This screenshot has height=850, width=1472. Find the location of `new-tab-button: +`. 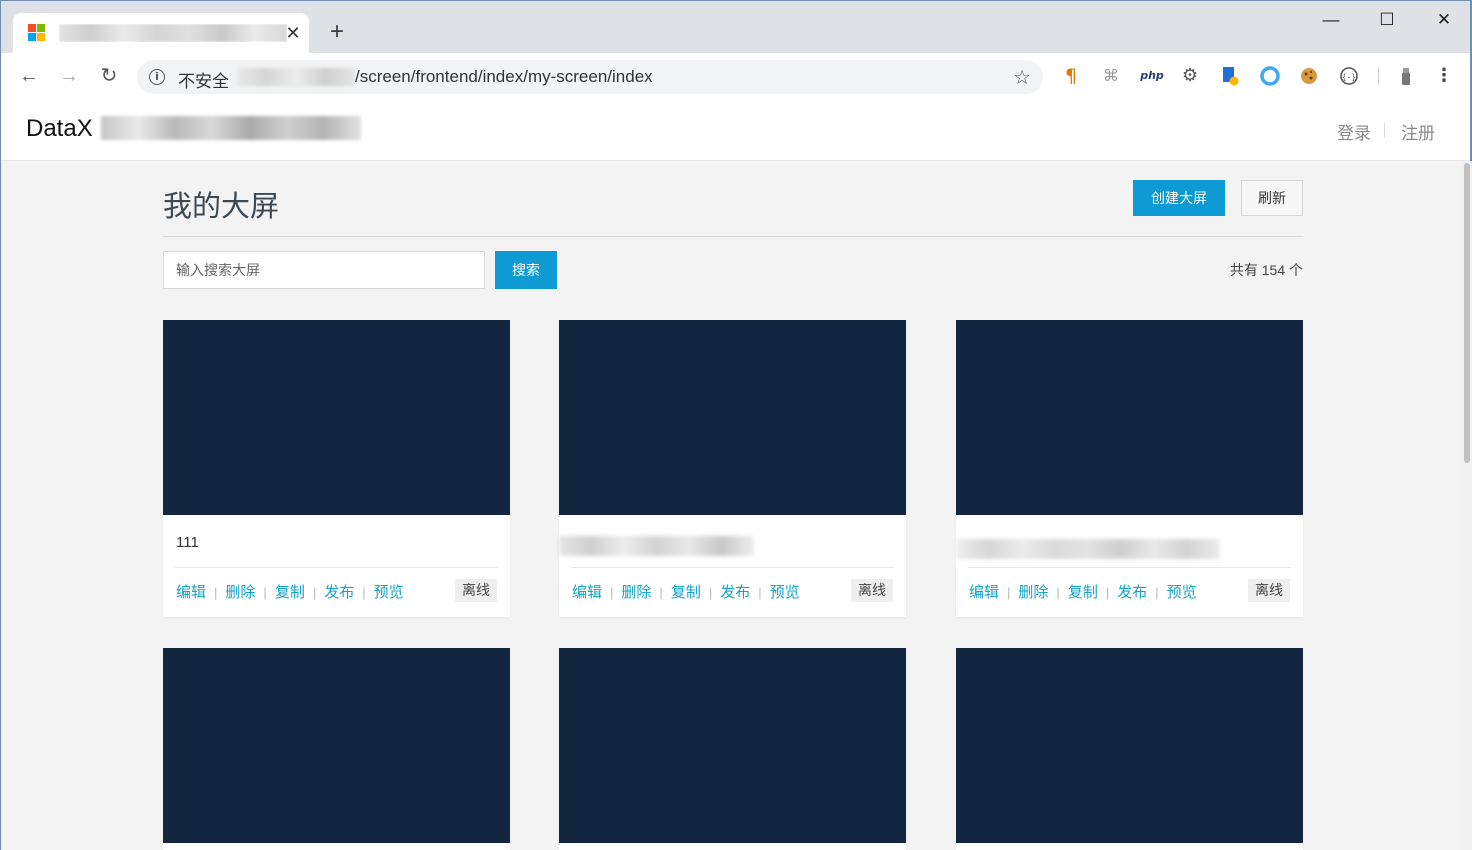

new-tab-button: + is located at coordinates (337, 33).